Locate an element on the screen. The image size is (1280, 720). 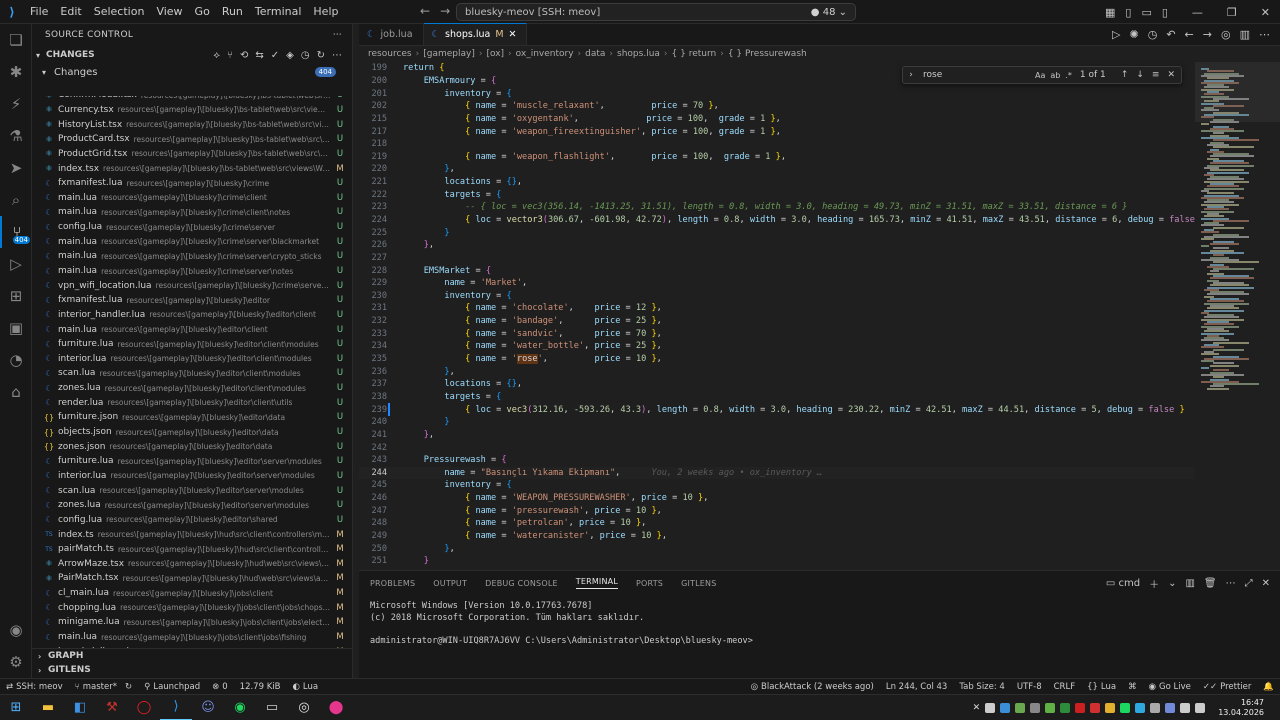
tray-tool-icon: ✕ is located at coordinates (977, 708).